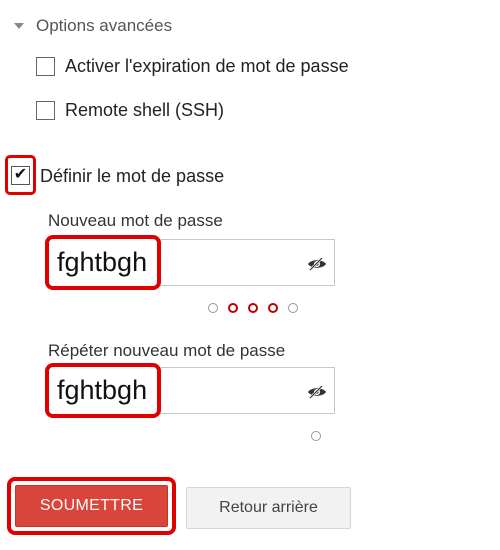 This screenshot has height=550, width=500. Describe the element at coordinates (45, 66) in the screenshot. I see `password-expiration-checkbox` at that location.